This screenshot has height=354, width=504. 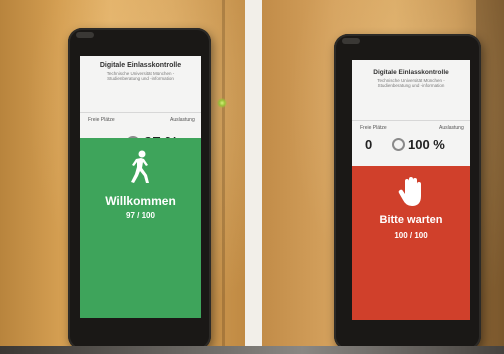 I want to click on visitor-count: 97 / 100, so click(x=140, y=215).